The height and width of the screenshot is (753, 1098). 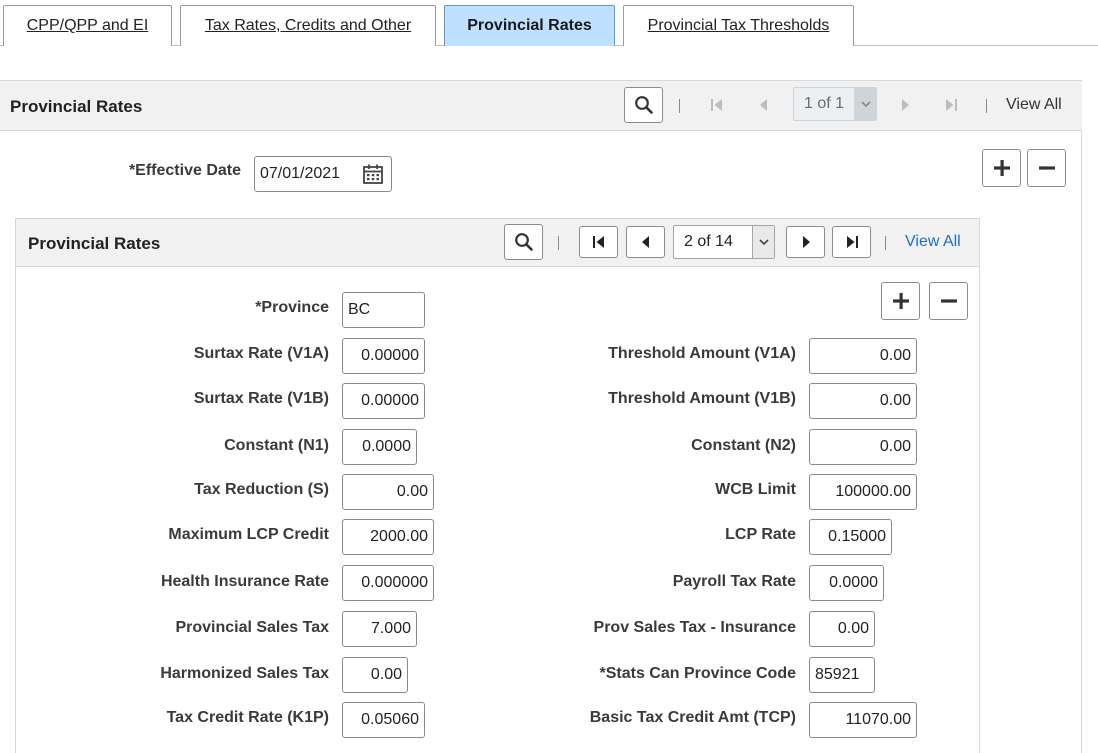 What do you see at coordinates (214, 446) in the screenshot?
I see `constant-n1-label: Constant (N1)` at bounding box center [214, 446].